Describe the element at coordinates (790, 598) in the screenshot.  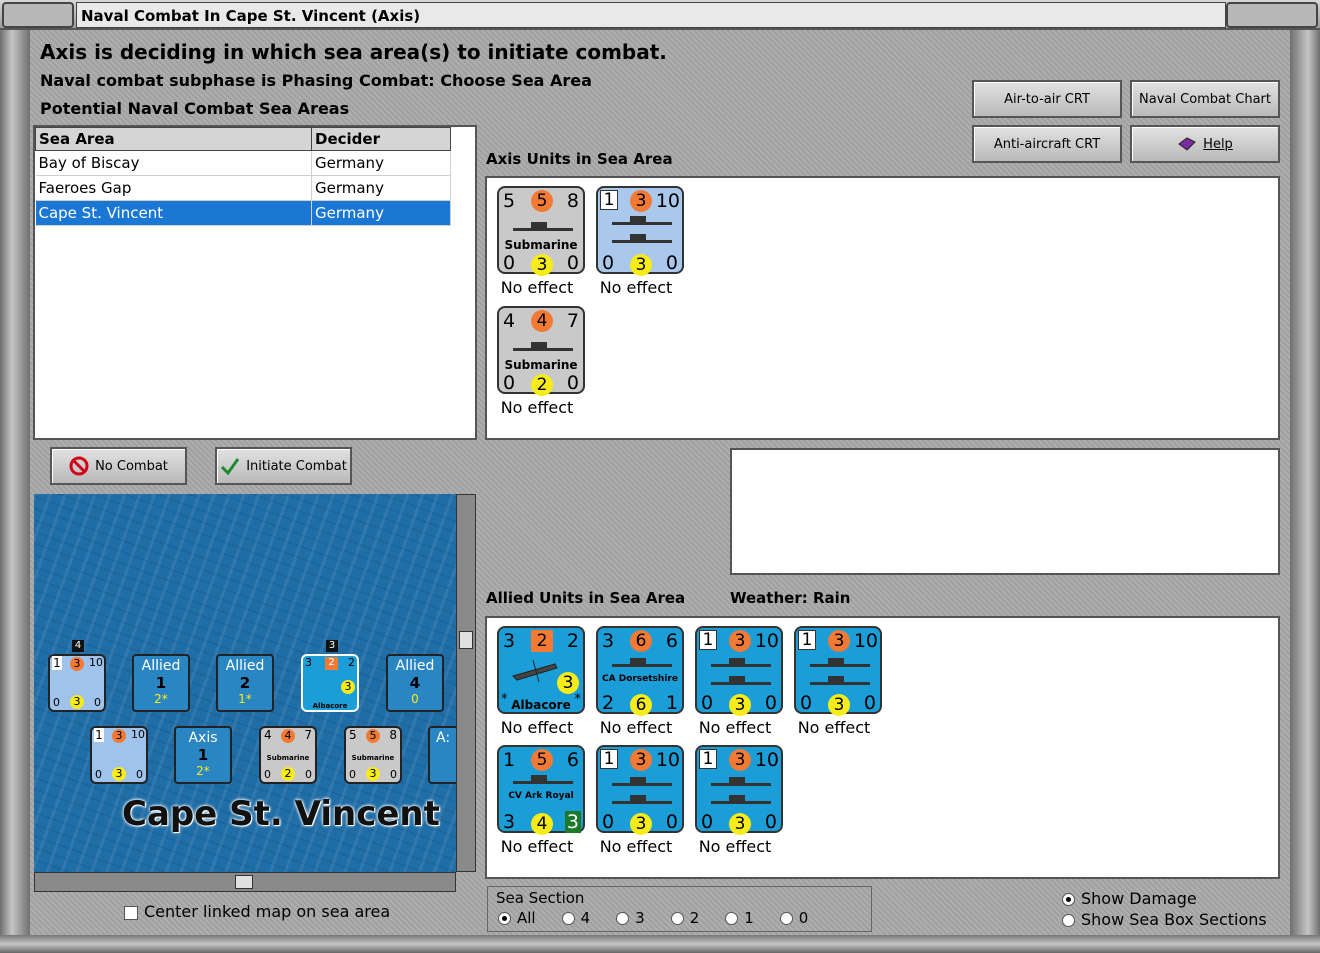
I see `weather-label: Weather: Rain` at that location.